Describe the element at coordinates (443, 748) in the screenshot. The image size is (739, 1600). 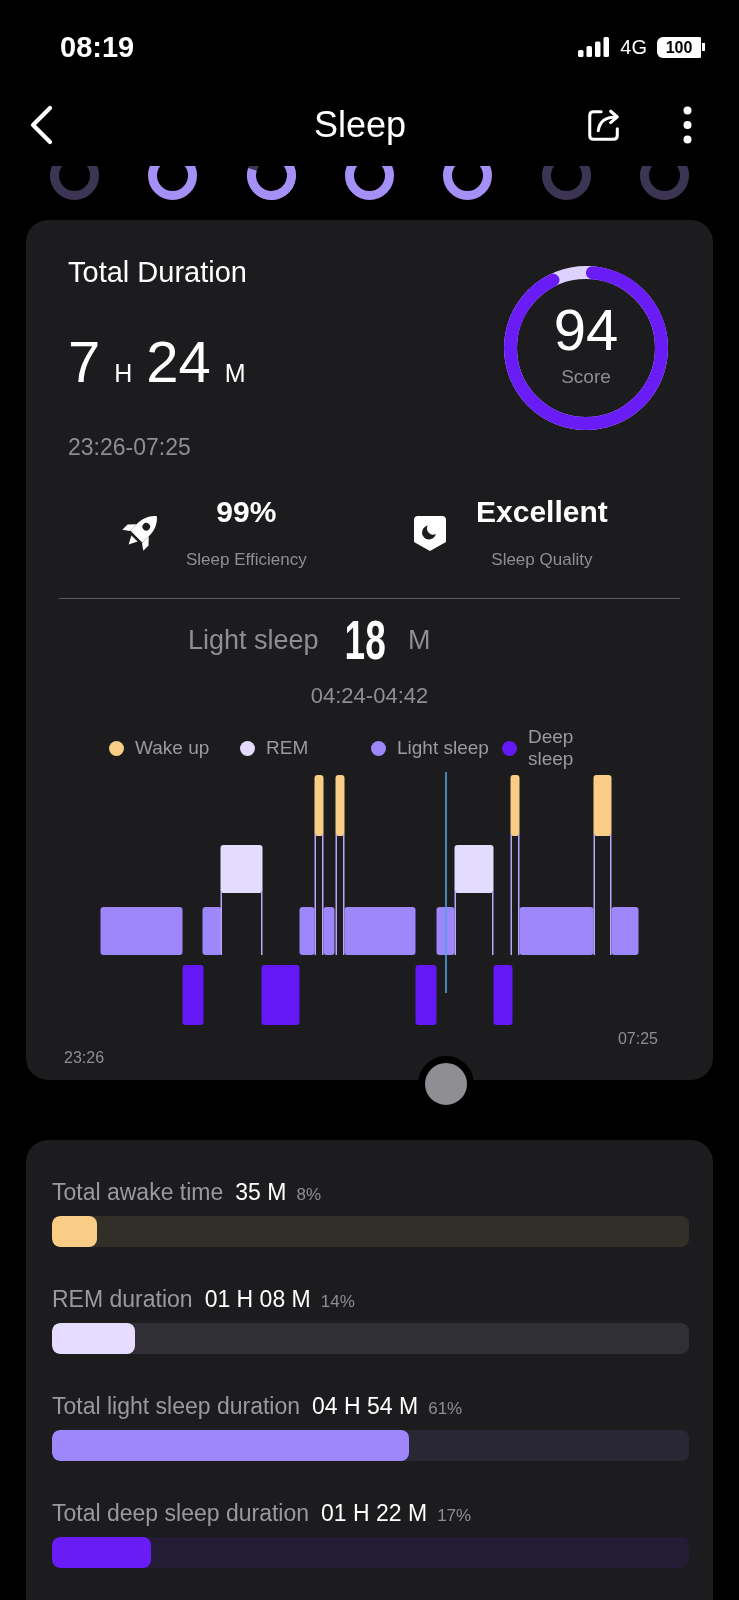
I see `legend-label: Light sleep` at that location.